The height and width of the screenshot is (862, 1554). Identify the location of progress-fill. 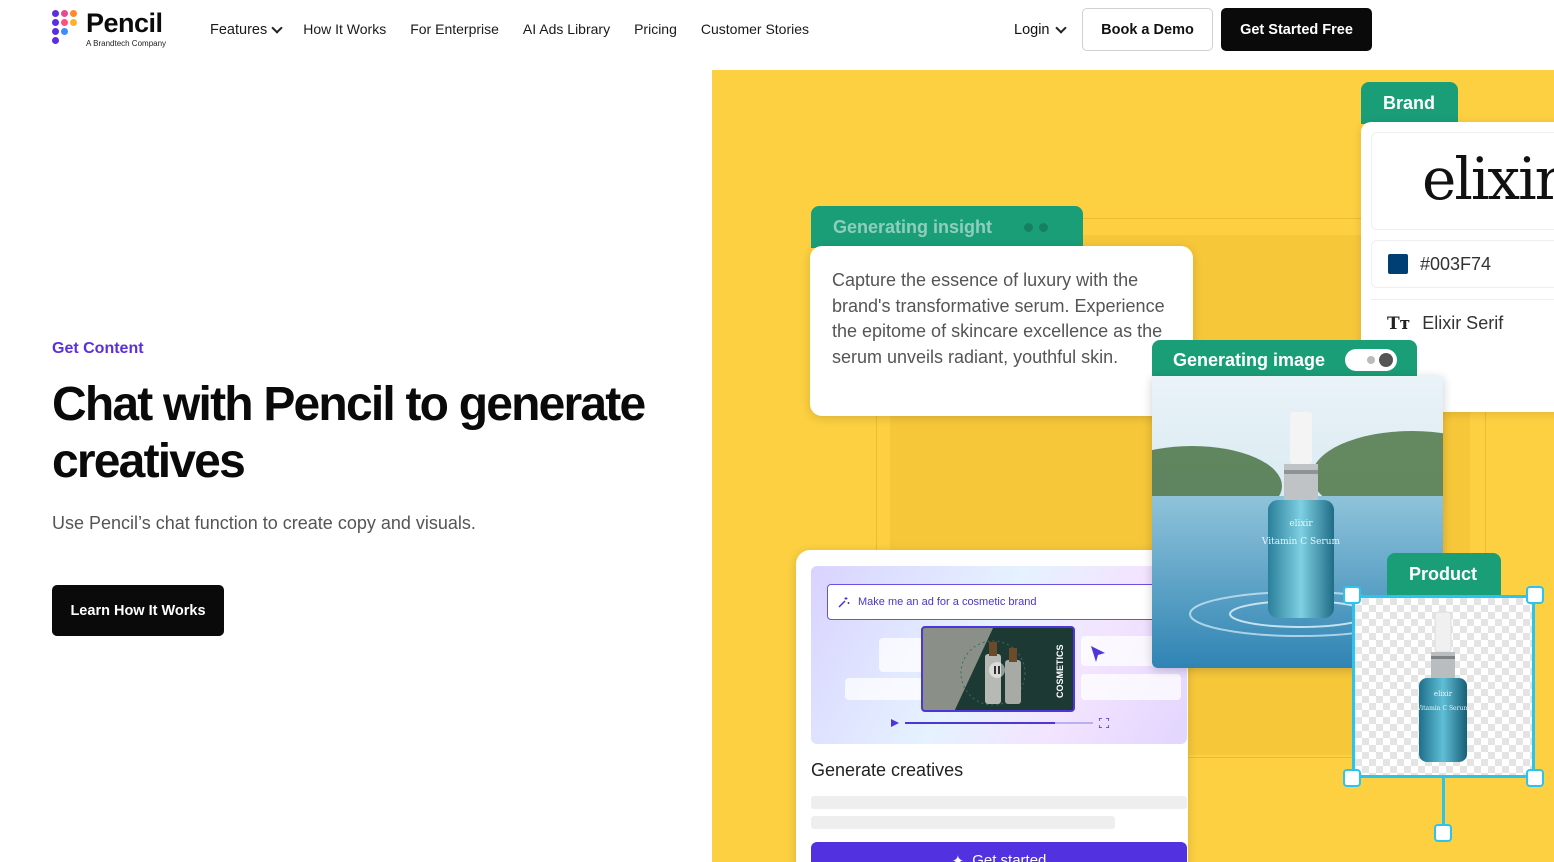
(980, 723).